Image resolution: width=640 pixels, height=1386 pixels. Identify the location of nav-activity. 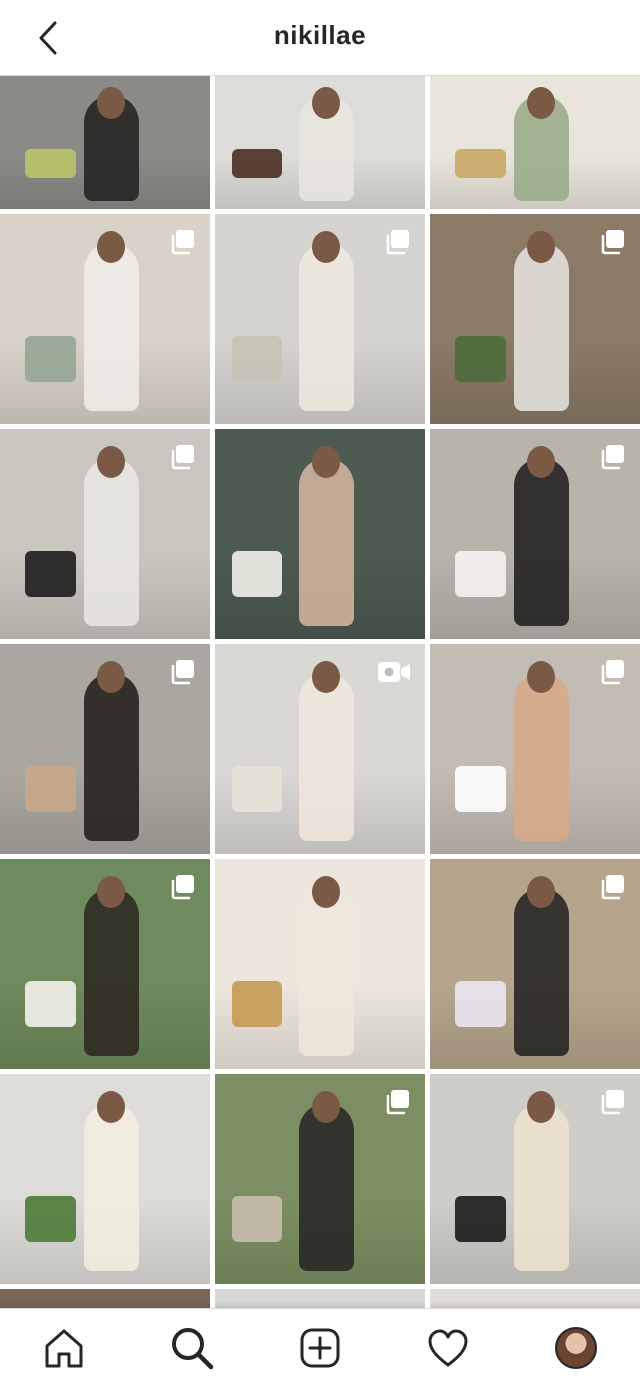
(448, 1348).